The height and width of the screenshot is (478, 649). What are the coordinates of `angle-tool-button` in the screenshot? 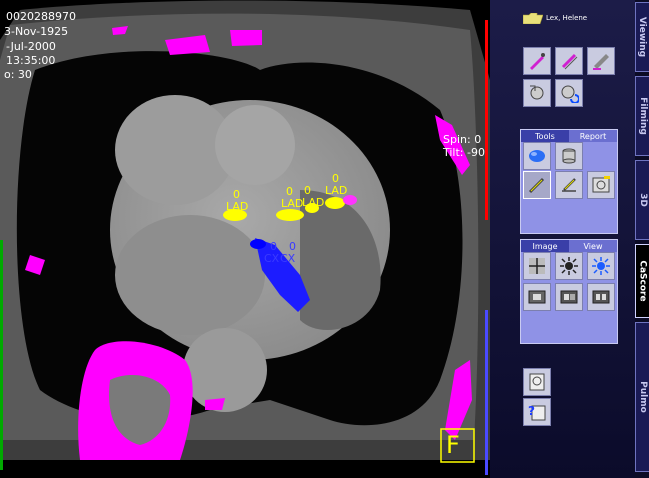 It's located at (569, 185).